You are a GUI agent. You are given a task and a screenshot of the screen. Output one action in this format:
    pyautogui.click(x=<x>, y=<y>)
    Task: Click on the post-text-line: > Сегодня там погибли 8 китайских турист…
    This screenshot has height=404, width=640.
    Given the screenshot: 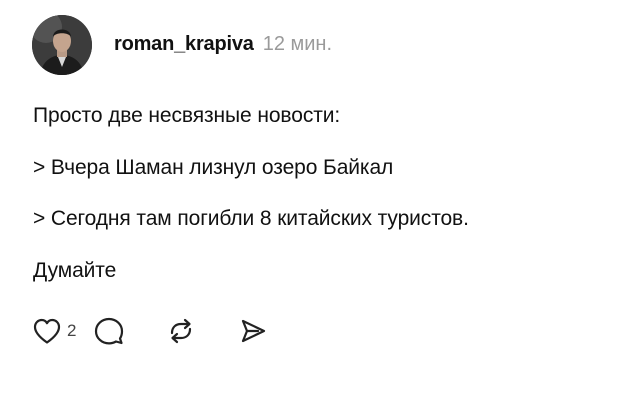 What is the action you would take?
    pyautogui.click(x=251, y=218)
    